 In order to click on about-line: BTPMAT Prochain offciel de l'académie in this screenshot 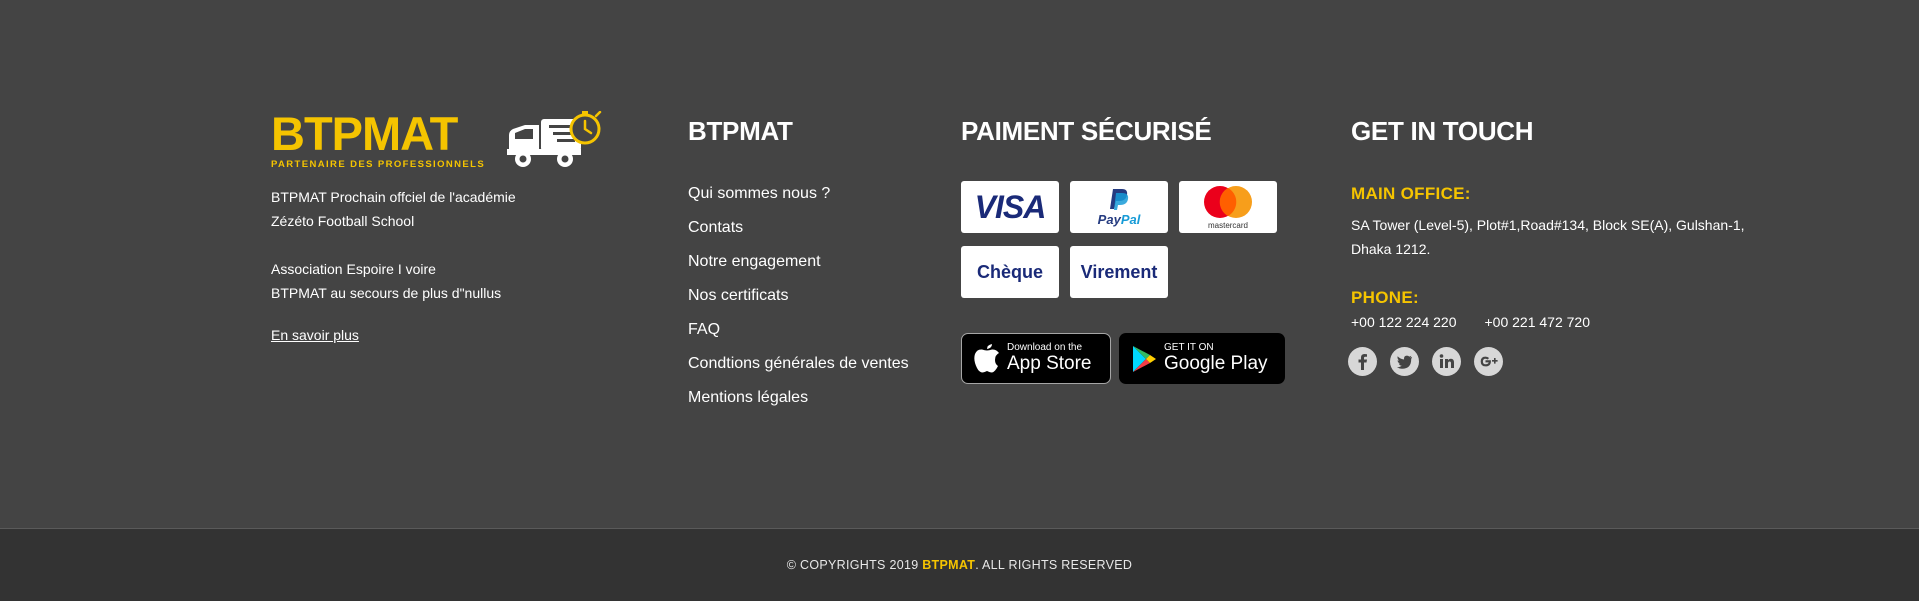, I will do `click(393, 197)`.